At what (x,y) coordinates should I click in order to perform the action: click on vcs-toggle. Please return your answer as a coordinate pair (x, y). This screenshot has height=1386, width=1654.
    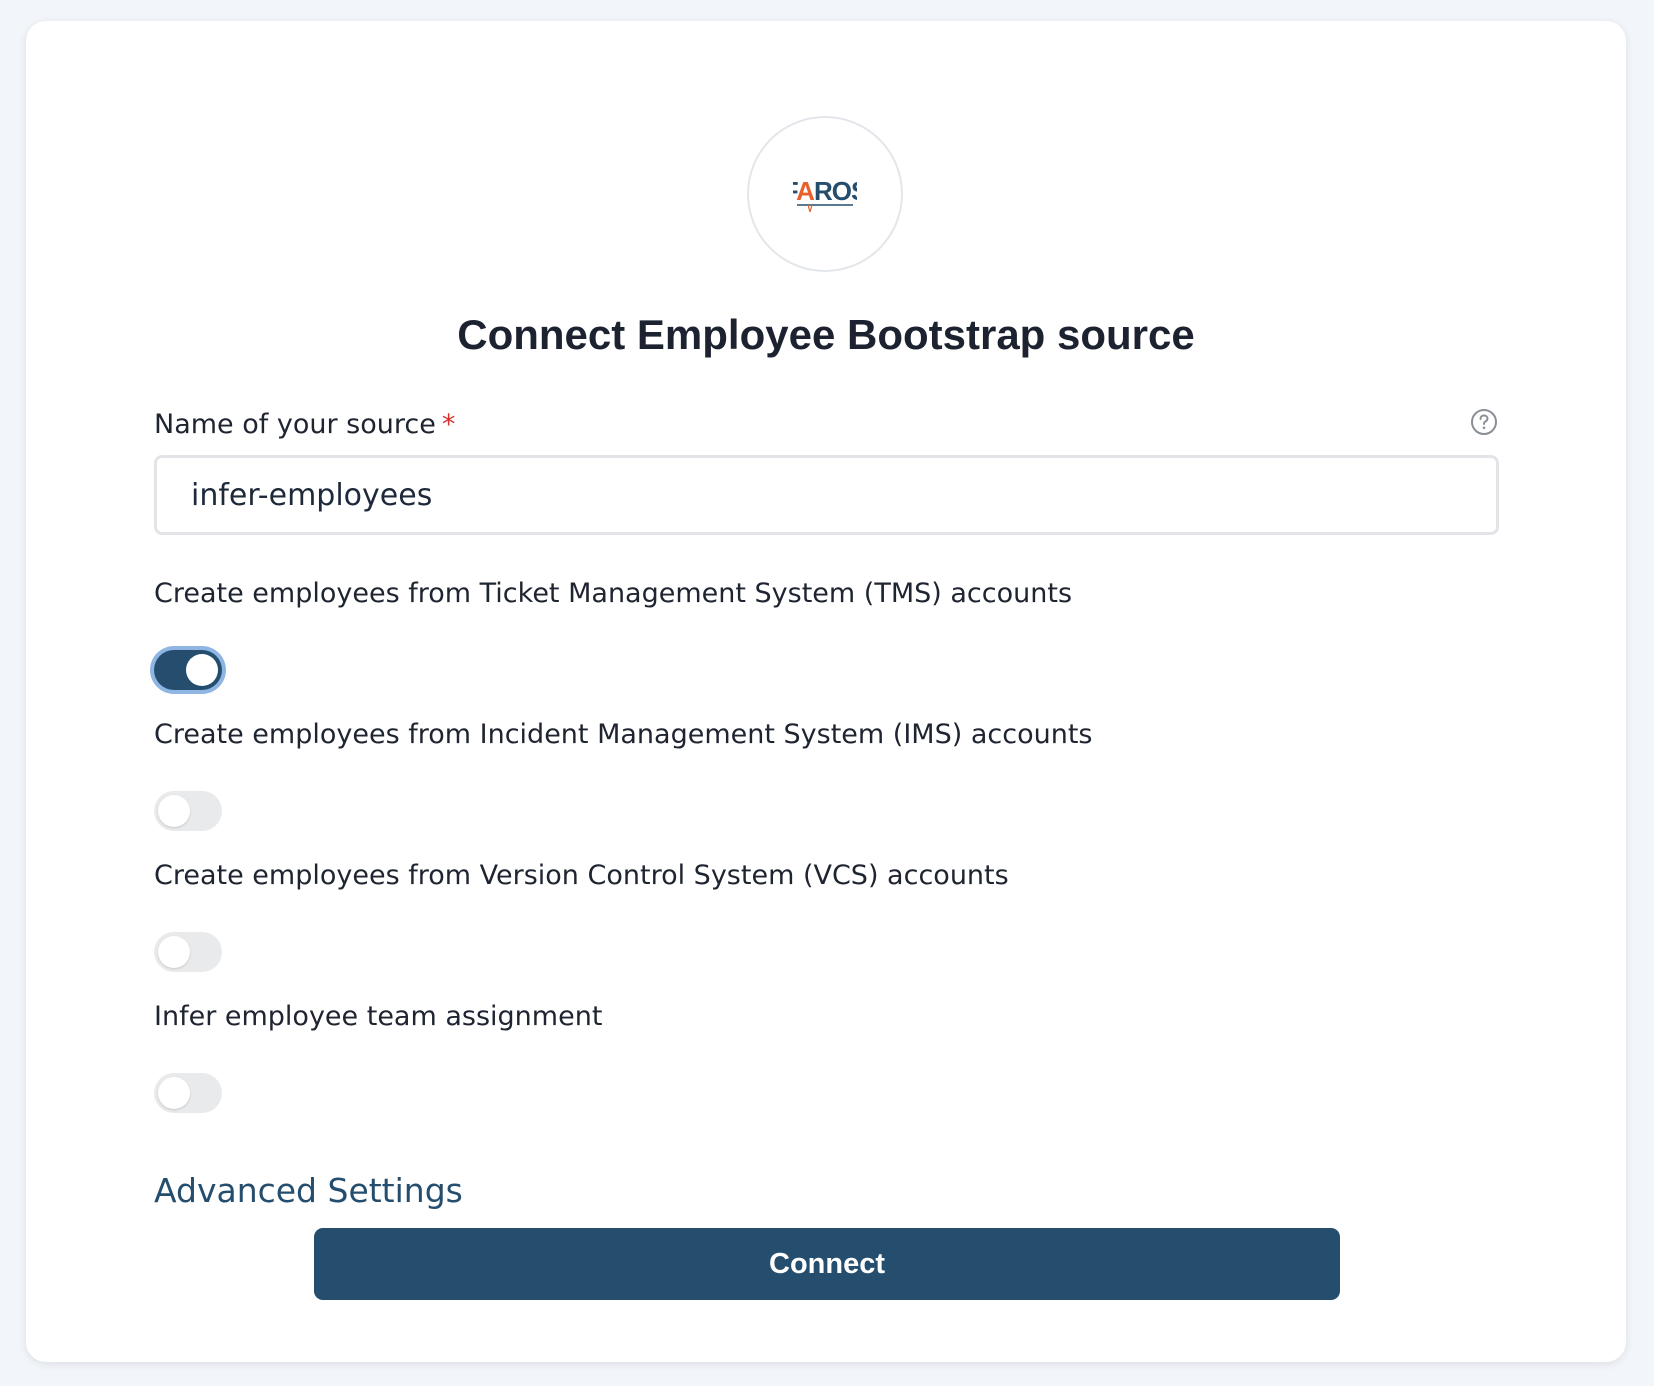
    Looking at the image, I should click on (188, 952).